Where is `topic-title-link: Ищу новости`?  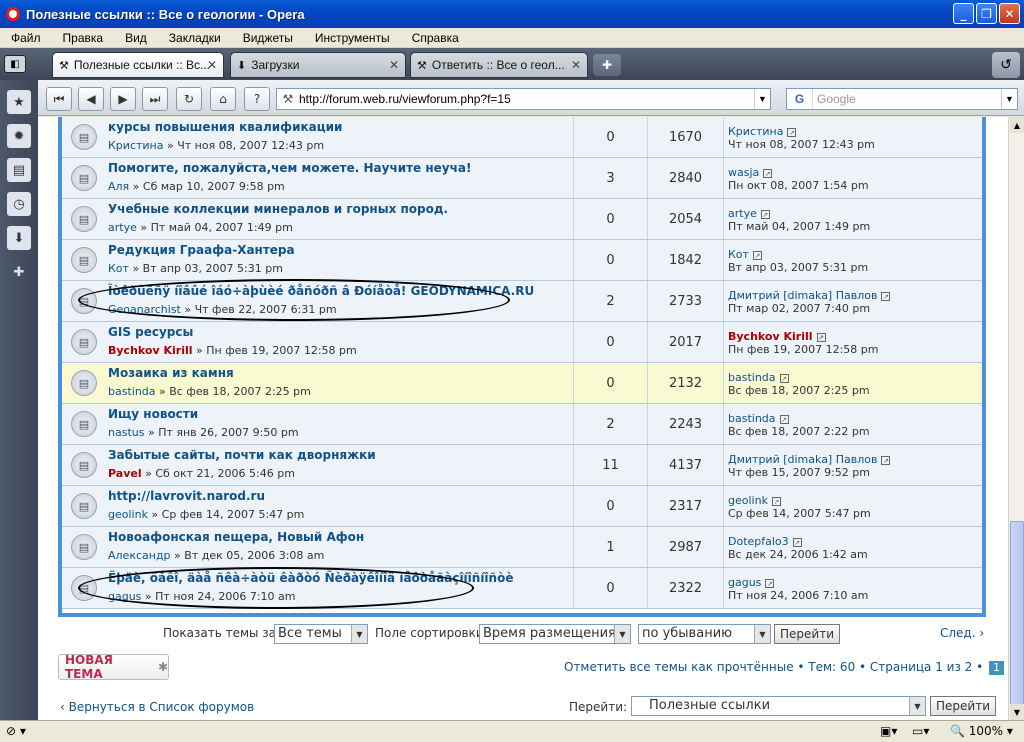 topic-title-link: Ищу новости is located at coordinates (153, 414).